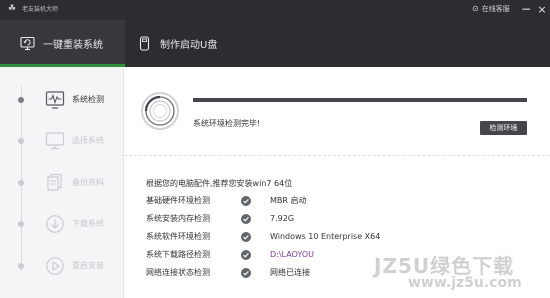  Describe the element at coordinates (189, 45) in the screenshot. I see `tab-label: 制作启动U盘` at that location.